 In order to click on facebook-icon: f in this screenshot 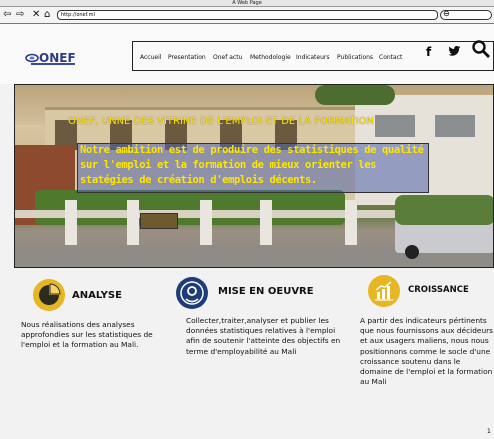, I will do `click(428, 52)`.